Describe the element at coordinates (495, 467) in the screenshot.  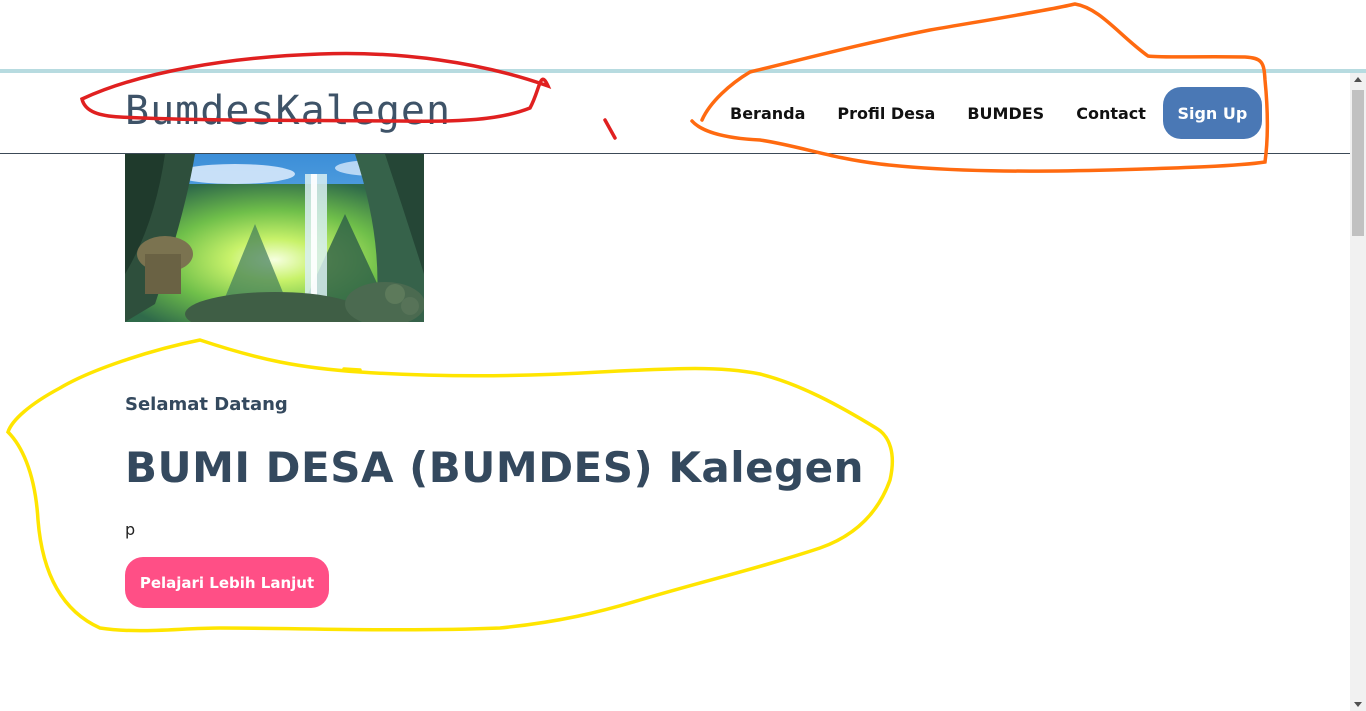
I see `hero-headline: BUMI DESA (BUMDES) Kalegen` at that location.